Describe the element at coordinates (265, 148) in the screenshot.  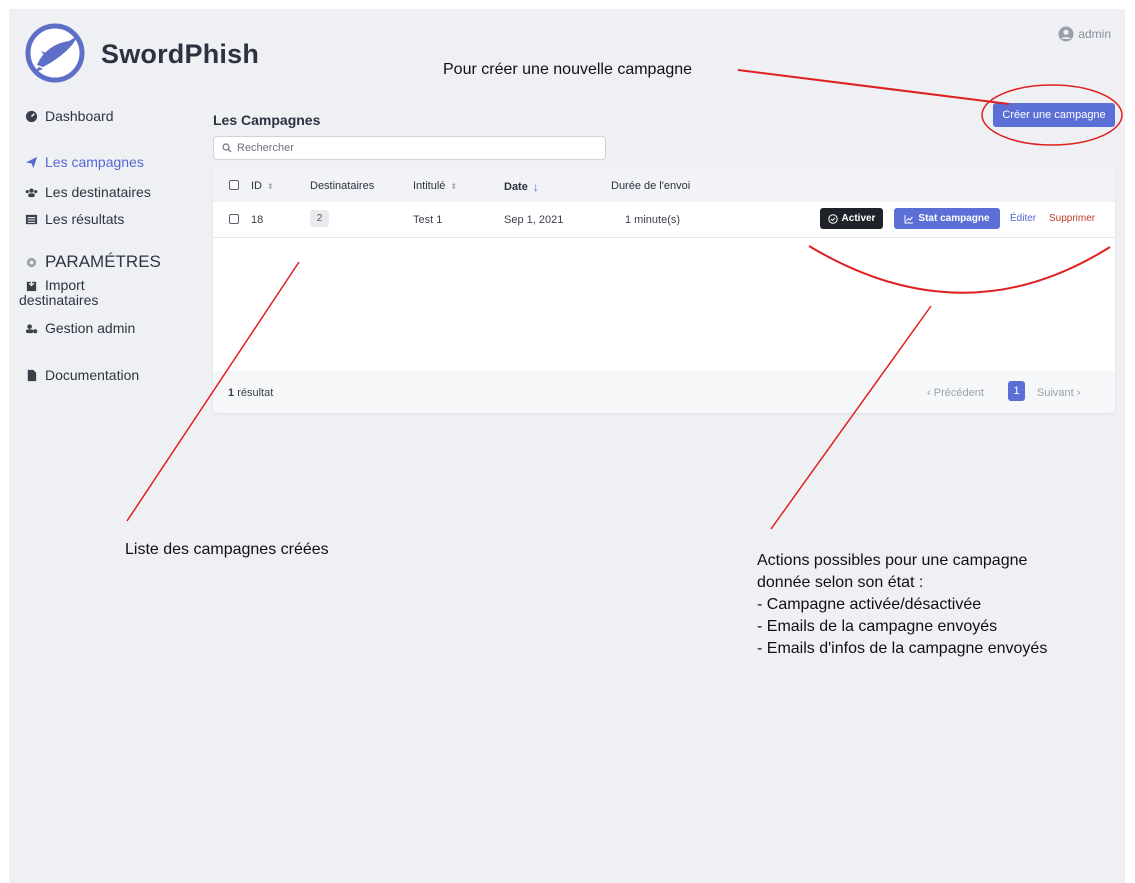
I see `search-placeholder: Rechercher` at that location.